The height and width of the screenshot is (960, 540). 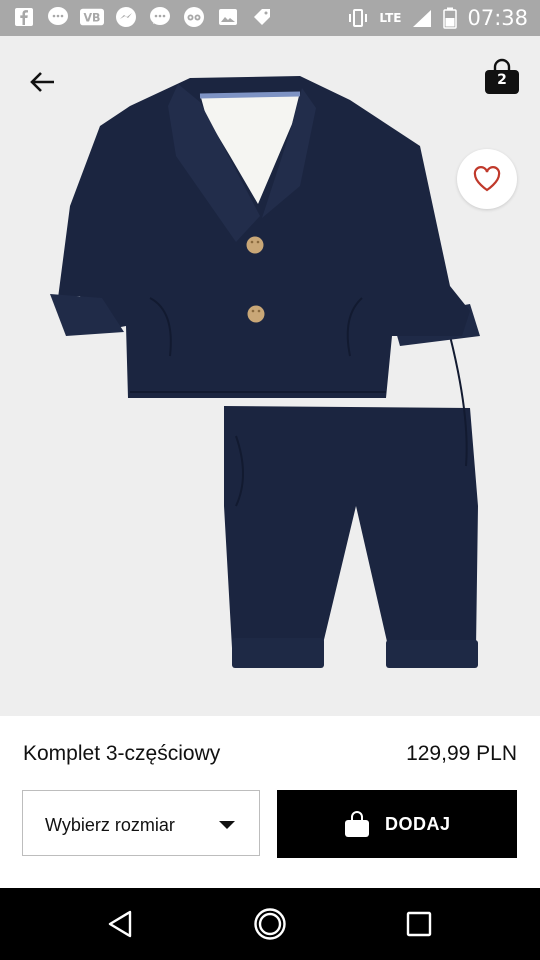 I want to click on svg-text: VB, so click(x=92, y=18).